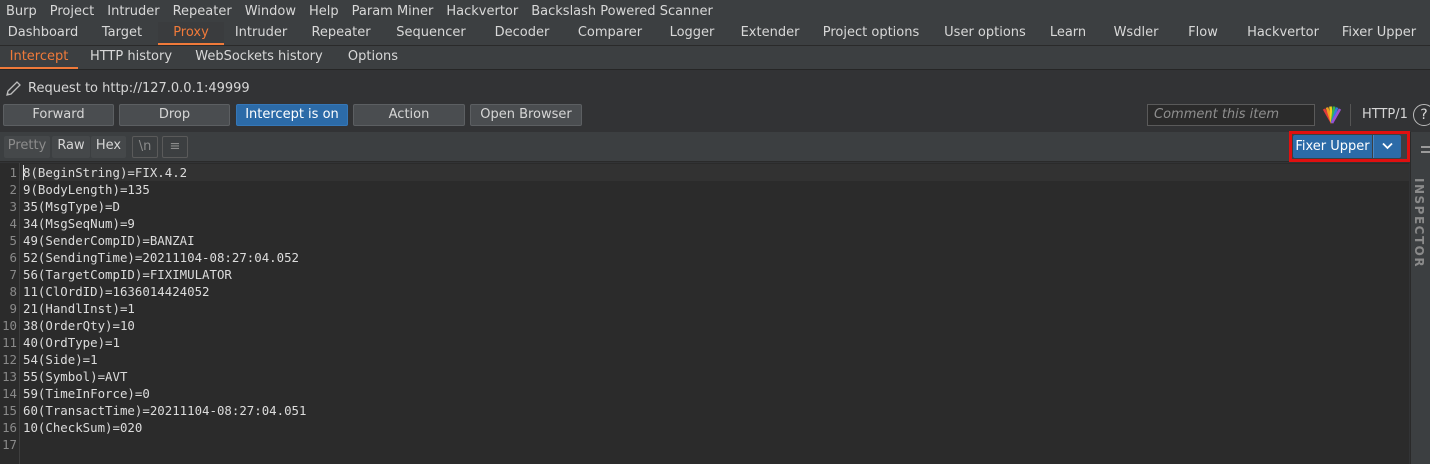 Image resolution: width=1430 pixels, height=464 pixels. What do you see at coordinates (71, 342) in the screenshot?
I see `editor-line: 40(OrdType)=1` at bounding box center [71, 342].